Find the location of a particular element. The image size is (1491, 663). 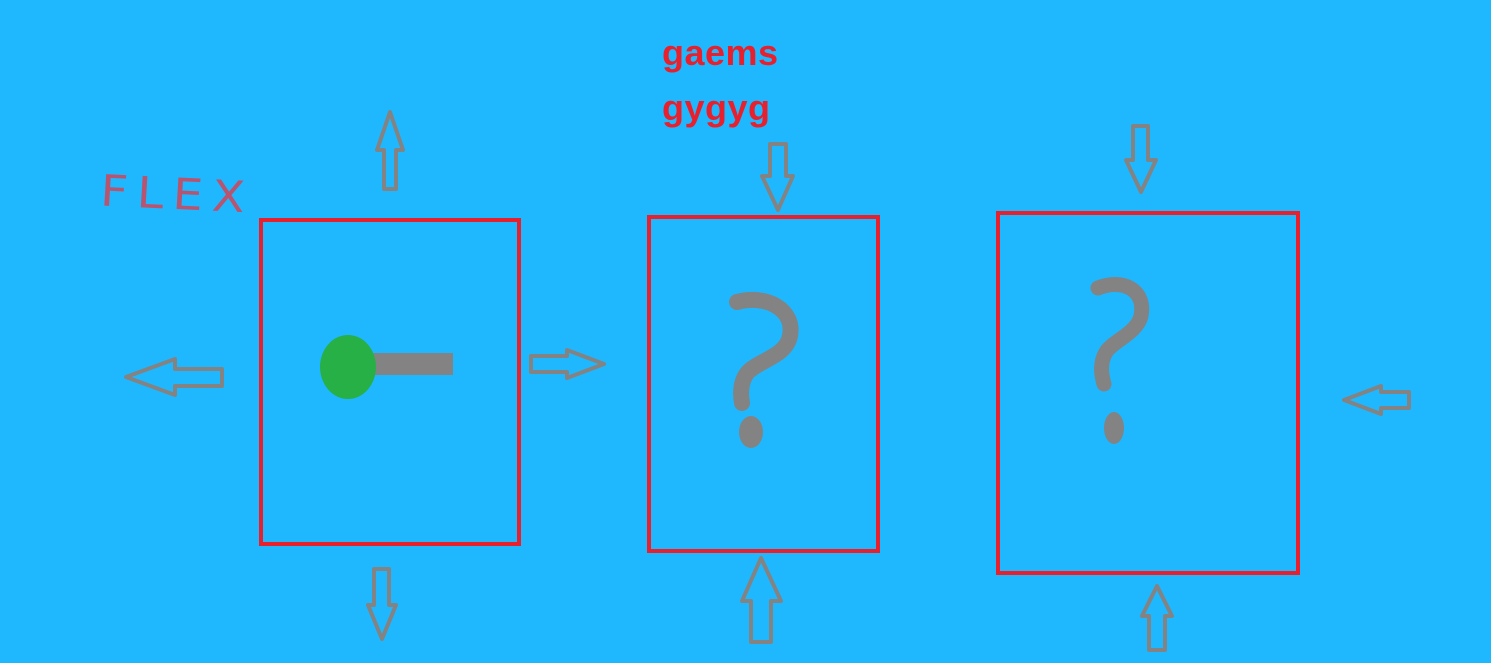

player-bar is located at coordinates (409, 364).